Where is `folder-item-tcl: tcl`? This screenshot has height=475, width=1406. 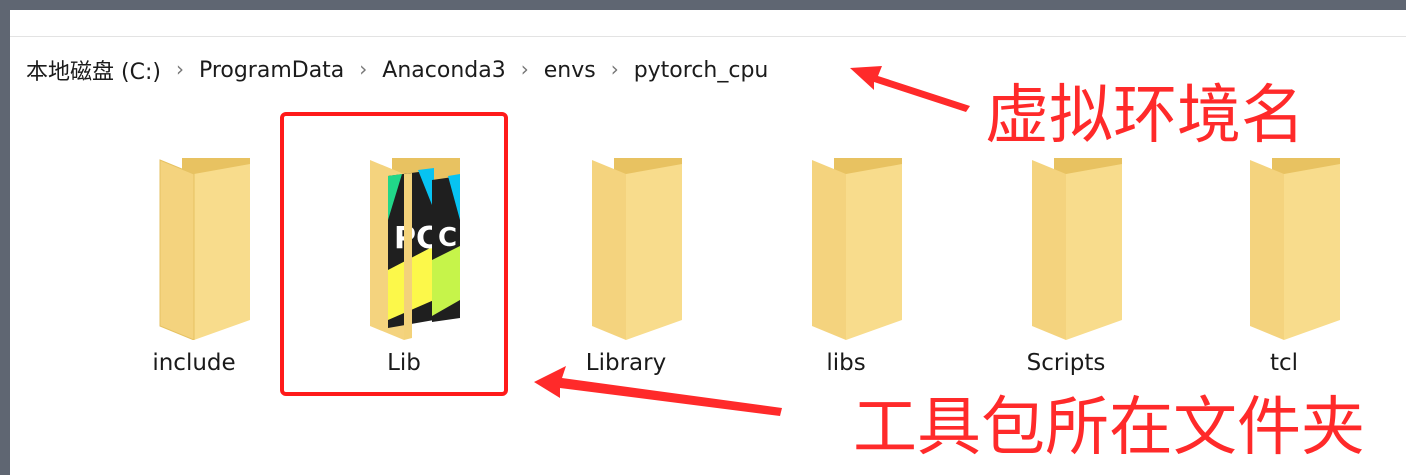
folder-item-tcl: tcl is located at coordinates (1284, 270).